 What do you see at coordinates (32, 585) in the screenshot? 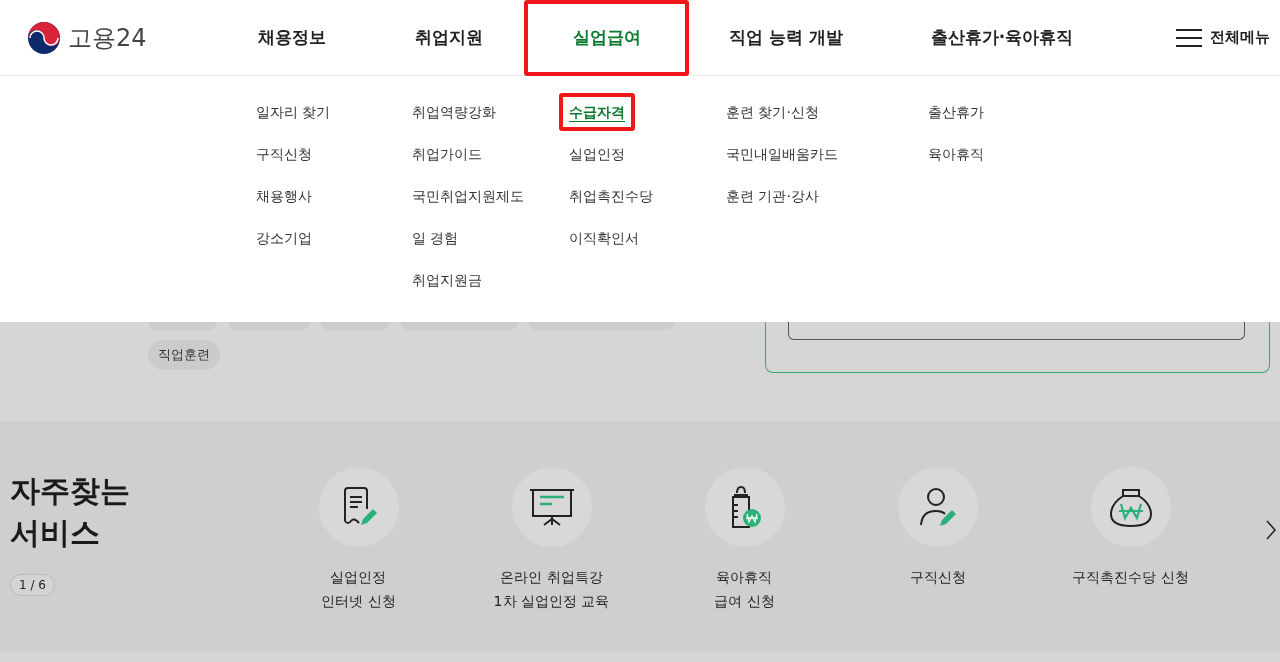
I see `page-counter: 1 / 6` at bounding box center [32, 585].